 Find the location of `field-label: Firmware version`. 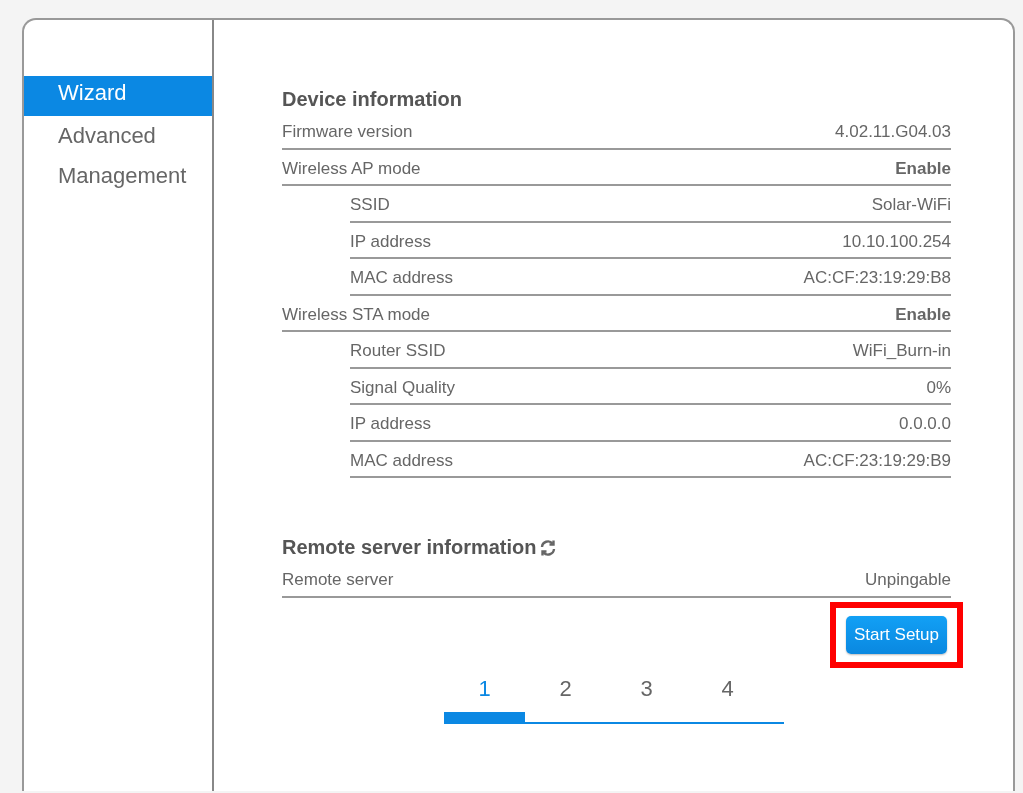

field-label: Firmware version is located at coordinates (347, 132).